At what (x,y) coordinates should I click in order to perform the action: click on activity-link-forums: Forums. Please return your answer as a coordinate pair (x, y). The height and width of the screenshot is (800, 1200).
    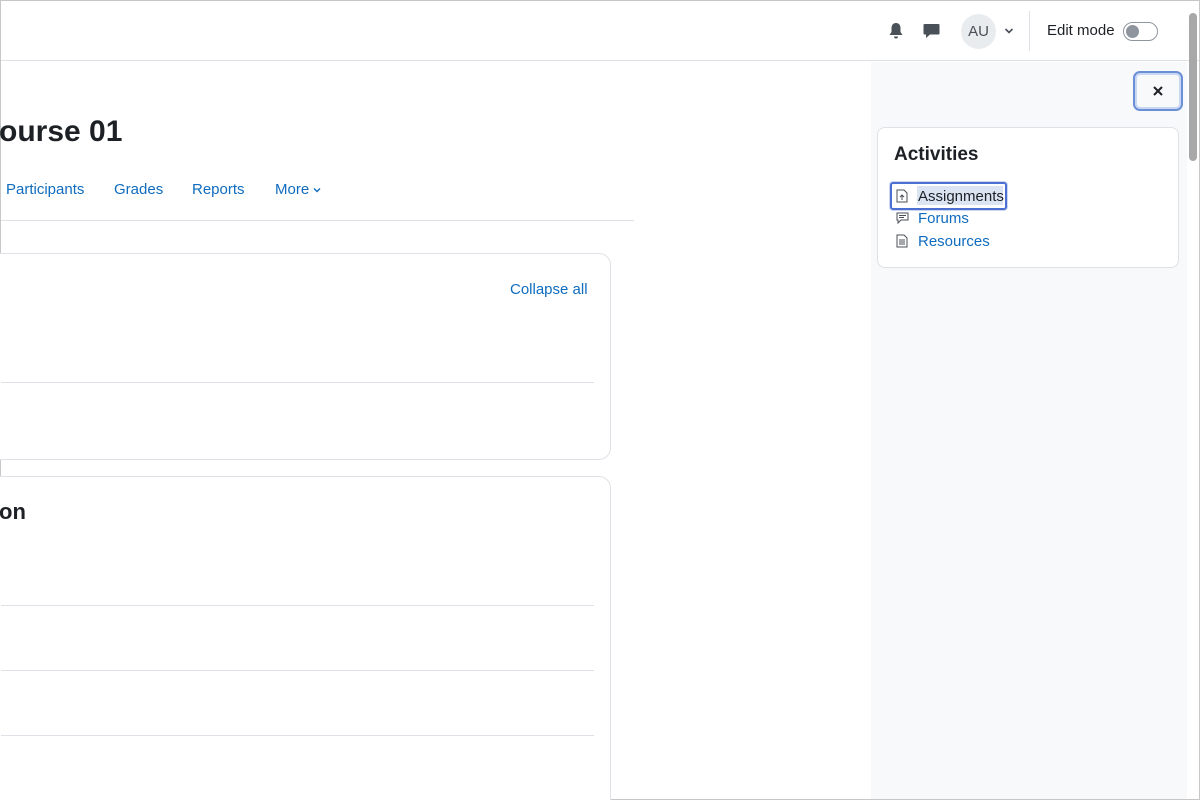
    Looking at the image, I should click on (931, 218).